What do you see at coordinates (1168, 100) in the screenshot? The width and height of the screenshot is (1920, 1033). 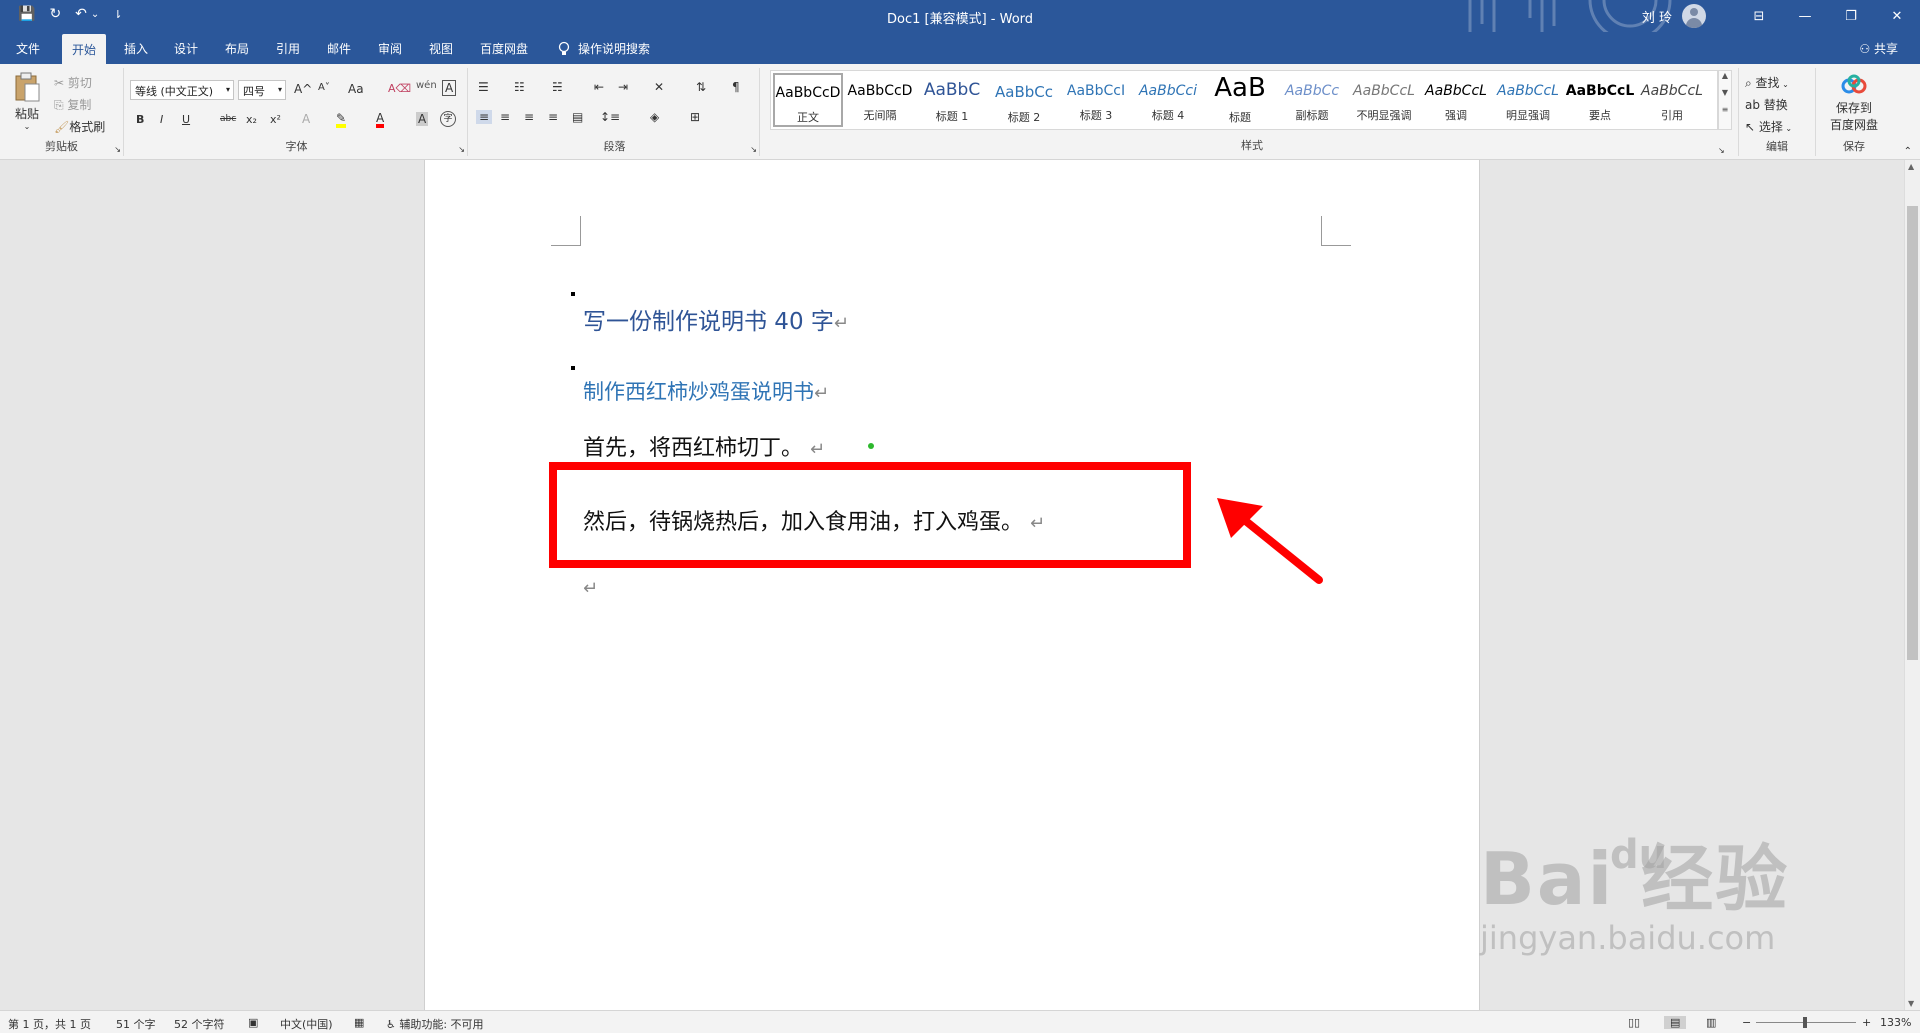 I see `style-heading-4: AaBbCci 标题 4` at bounding box center [1168, 100].